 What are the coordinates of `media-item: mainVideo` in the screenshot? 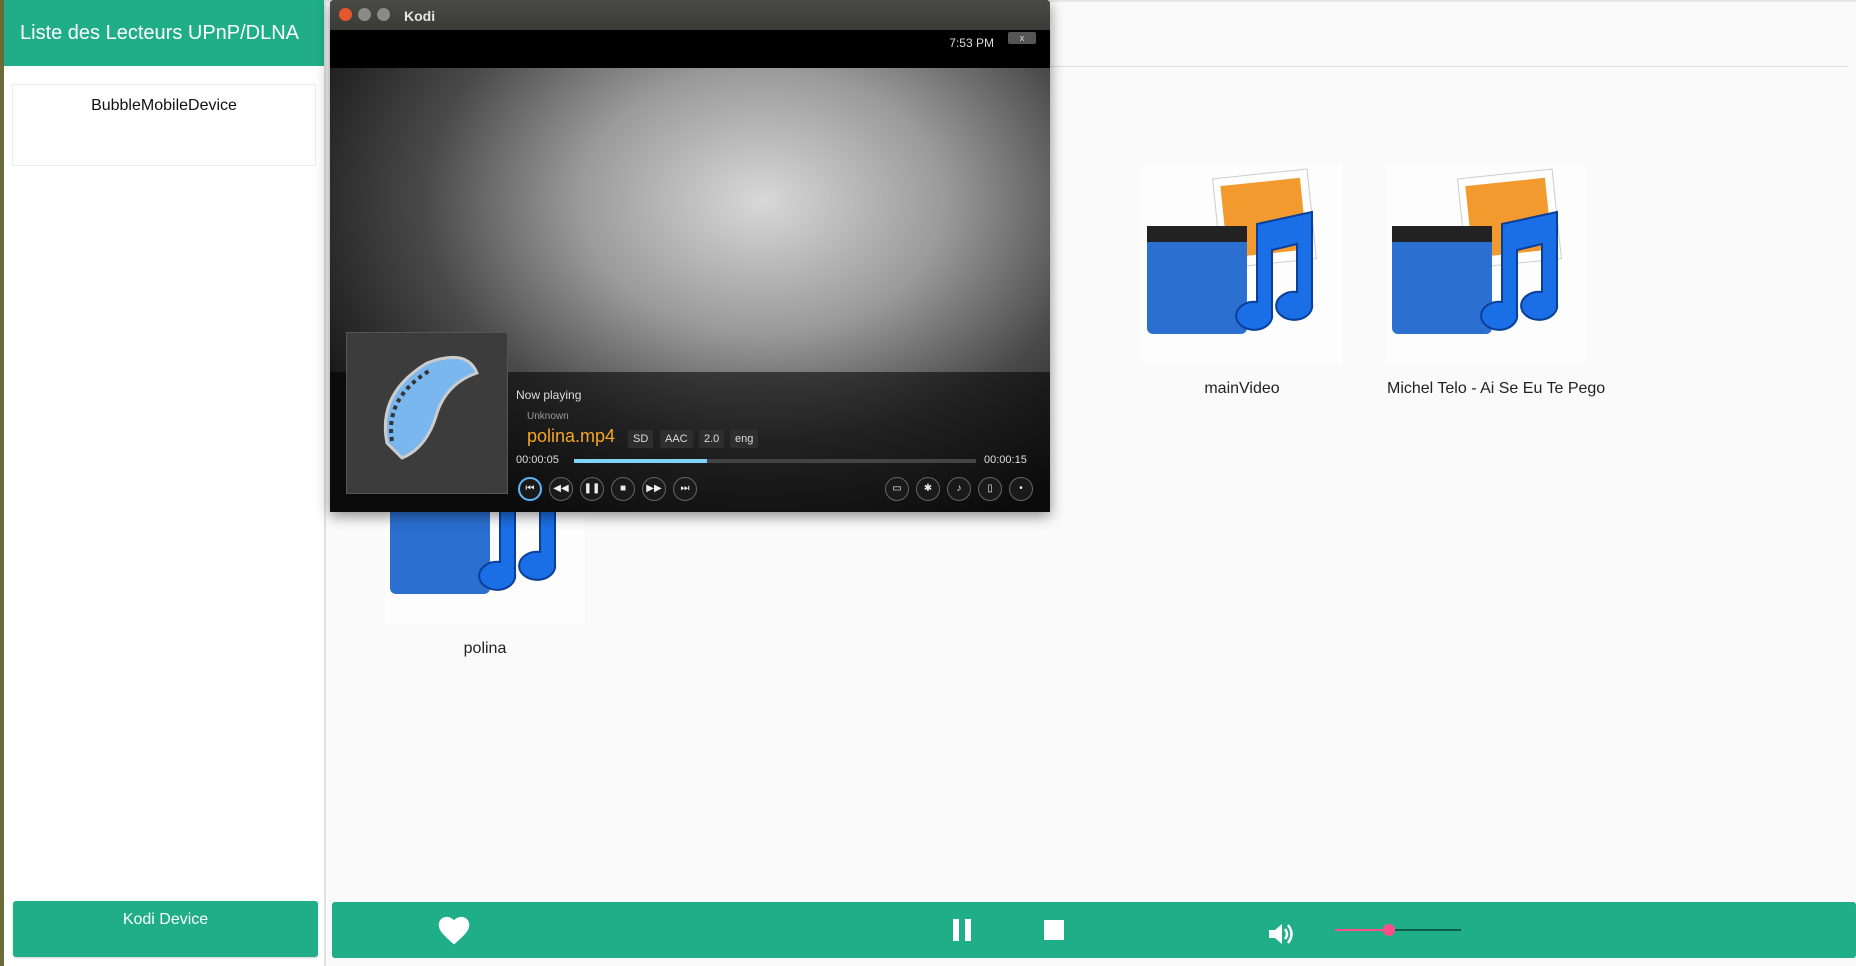 It's located at (1242, 280).